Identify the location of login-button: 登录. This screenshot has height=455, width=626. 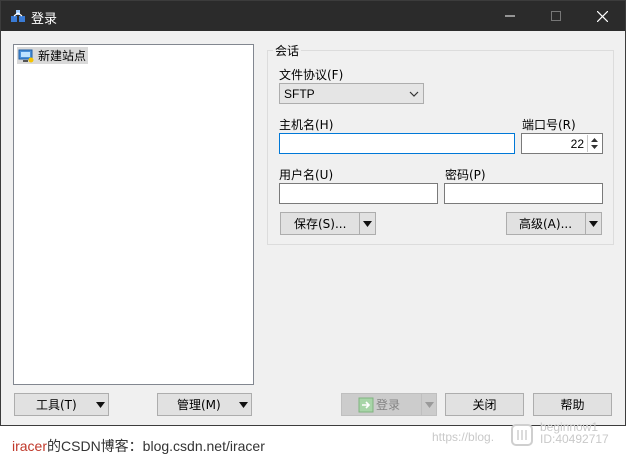
(389, 404).